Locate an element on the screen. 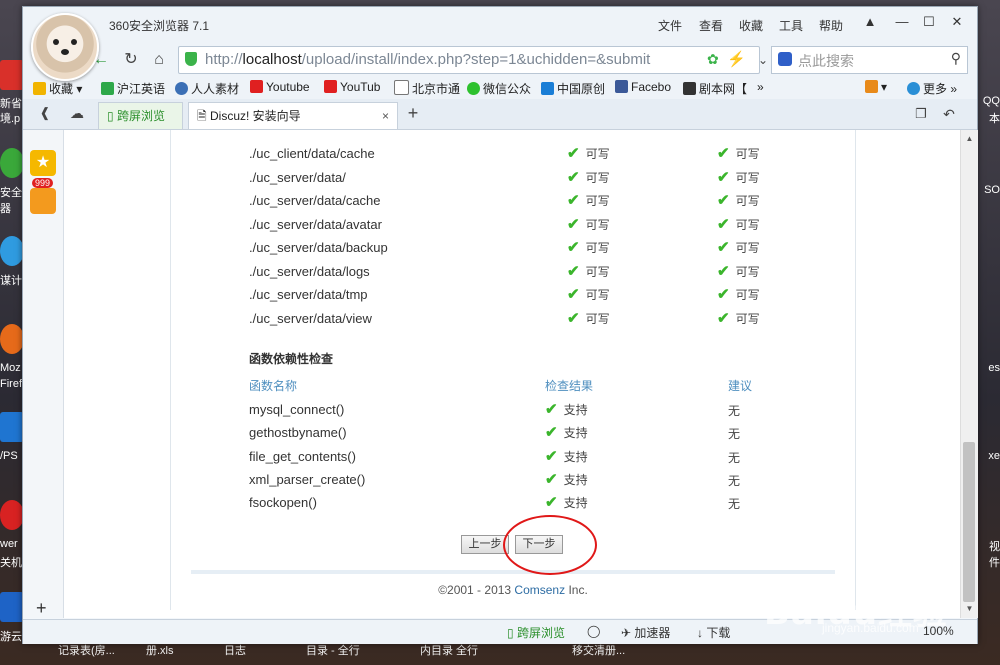  undo-icon: ↶ is located at coordinates (949, 114).